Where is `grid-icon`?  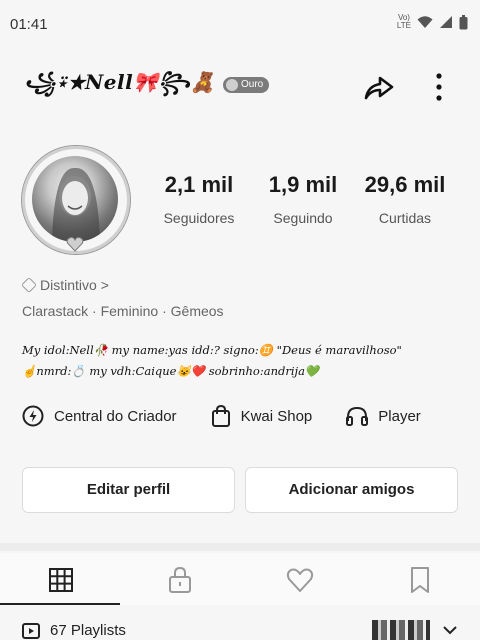
grid-icon is located at coordinates (61, 580).